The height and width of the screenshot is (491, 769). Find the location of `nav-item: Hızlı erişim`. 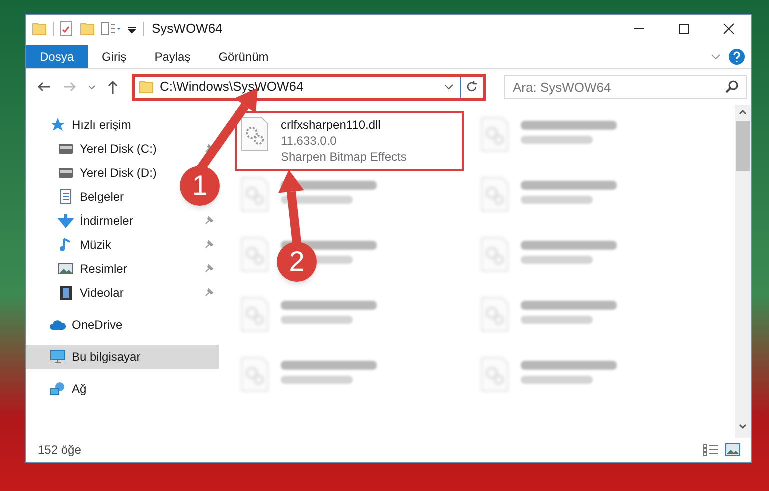

nav-item: Hızlı erişim is located at coordinates (122, 125).